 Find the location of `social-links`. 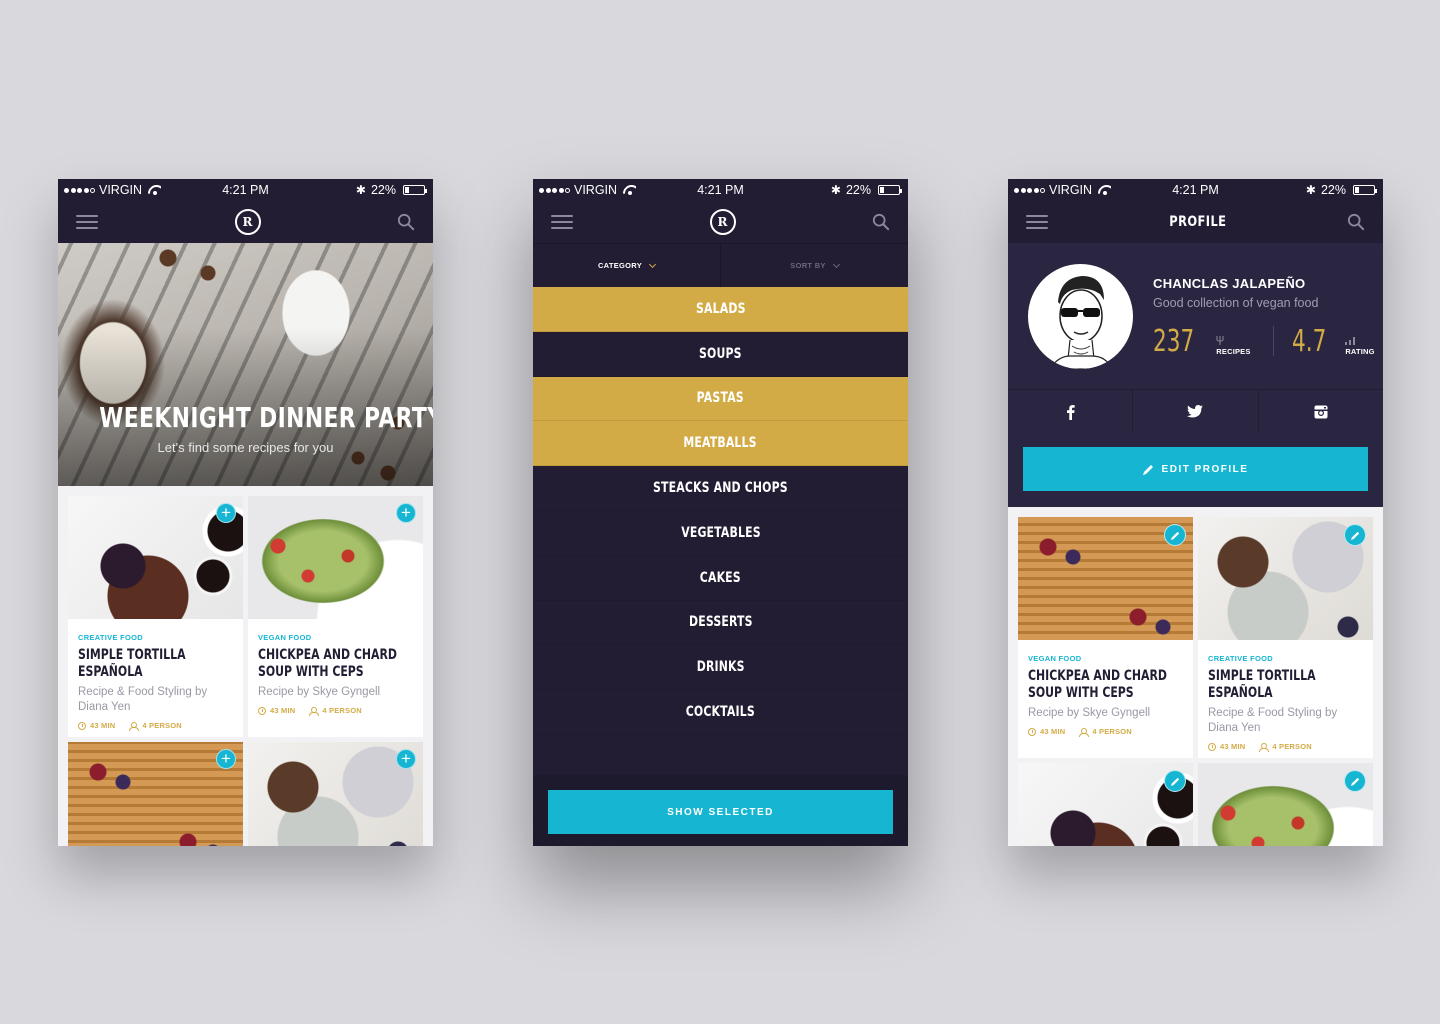

social-links is located at coordinates (1195, 411).